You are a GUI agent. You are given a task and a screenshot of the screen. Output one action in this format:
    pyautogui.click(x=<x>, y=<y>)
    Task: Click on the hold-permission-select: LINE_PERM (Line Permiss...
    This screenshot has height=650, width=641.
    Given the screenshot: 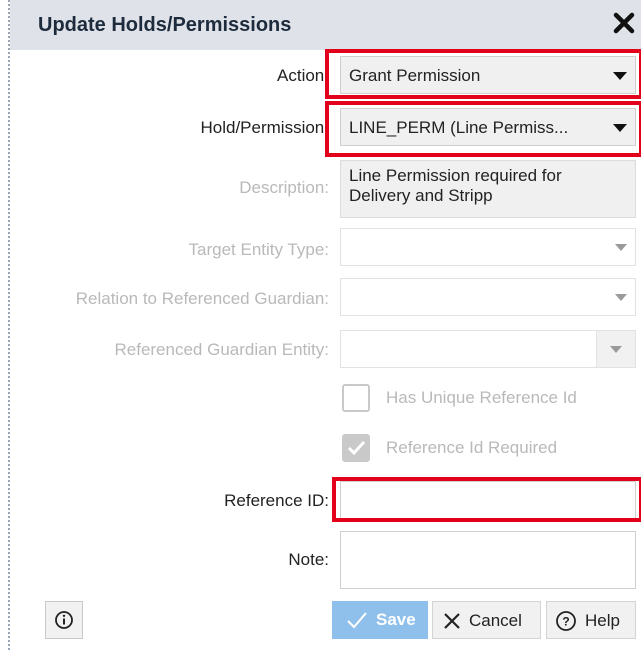 What is the action you would take?
    pyautogui.click(x=488, y=127)
    